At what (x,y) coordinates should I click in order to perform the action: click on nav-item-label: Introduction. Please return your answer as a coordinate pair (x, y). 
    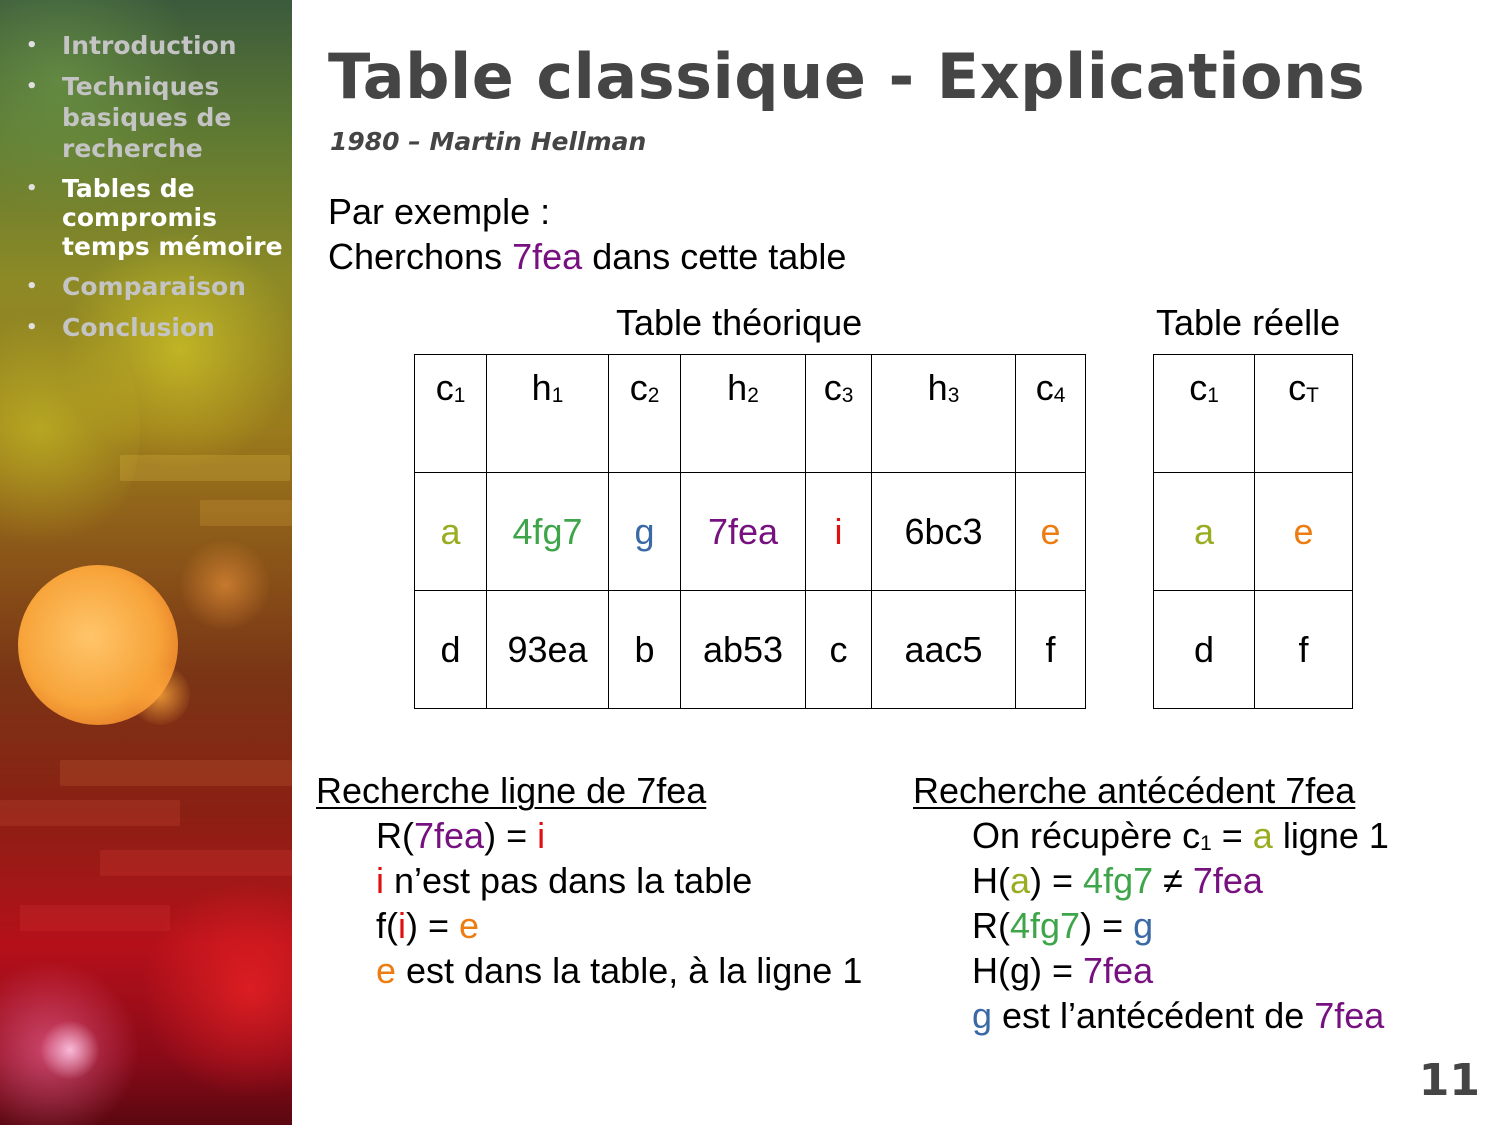
    Looking at the image, I should click on (149, 45).